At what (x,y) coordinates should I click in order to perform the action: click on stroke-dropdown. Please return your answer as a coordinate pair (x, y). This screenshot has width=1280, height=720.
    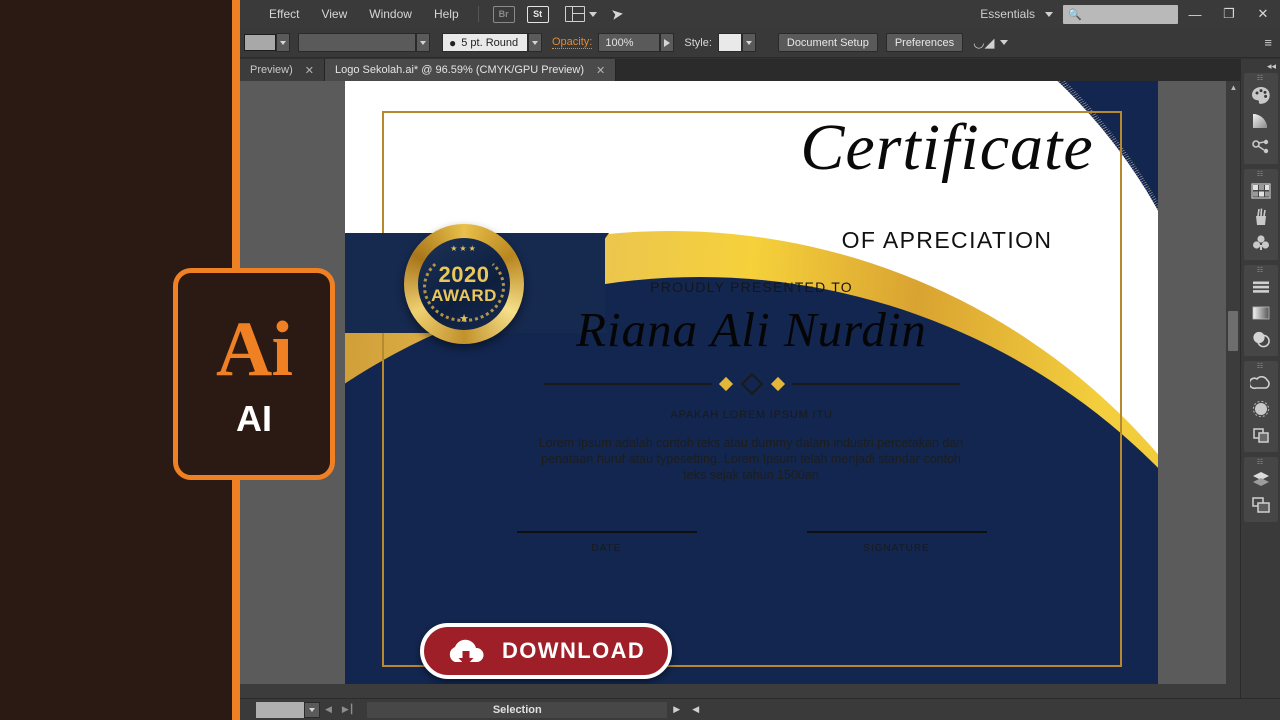
    Looking at the image, I should click on (423, 42).